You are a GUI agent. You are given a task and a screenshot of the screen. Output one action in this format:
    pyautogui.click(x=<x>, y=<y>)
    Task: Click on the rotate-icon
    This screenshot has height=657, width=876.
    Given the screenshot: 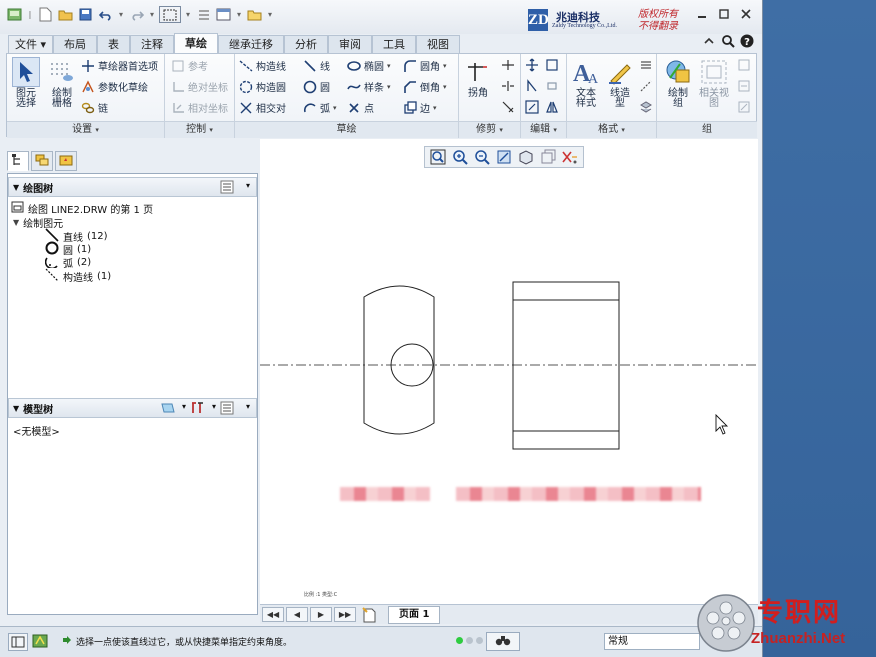 What is the action you would take?
    pyautogui.click(x=532, y=86)
    